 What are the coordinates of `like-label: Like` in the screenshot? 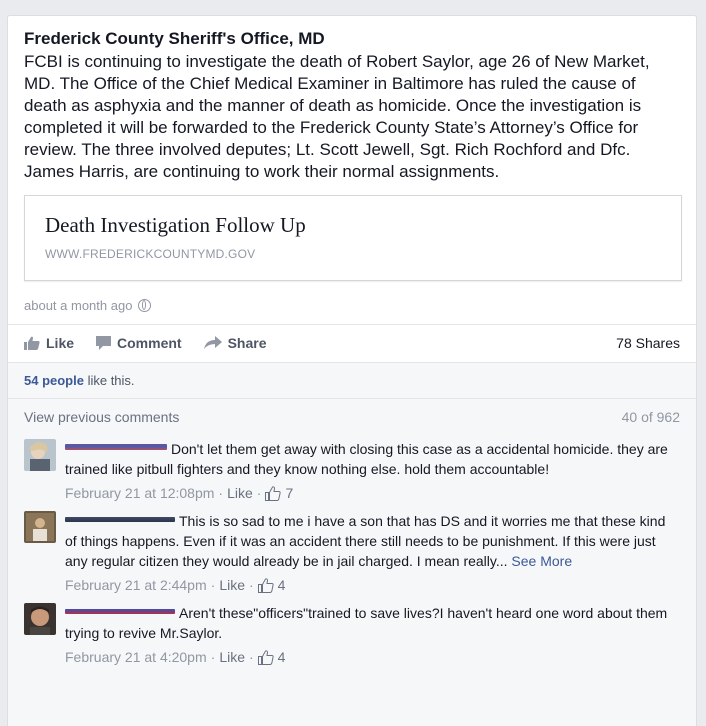 It's located at (60, 342).